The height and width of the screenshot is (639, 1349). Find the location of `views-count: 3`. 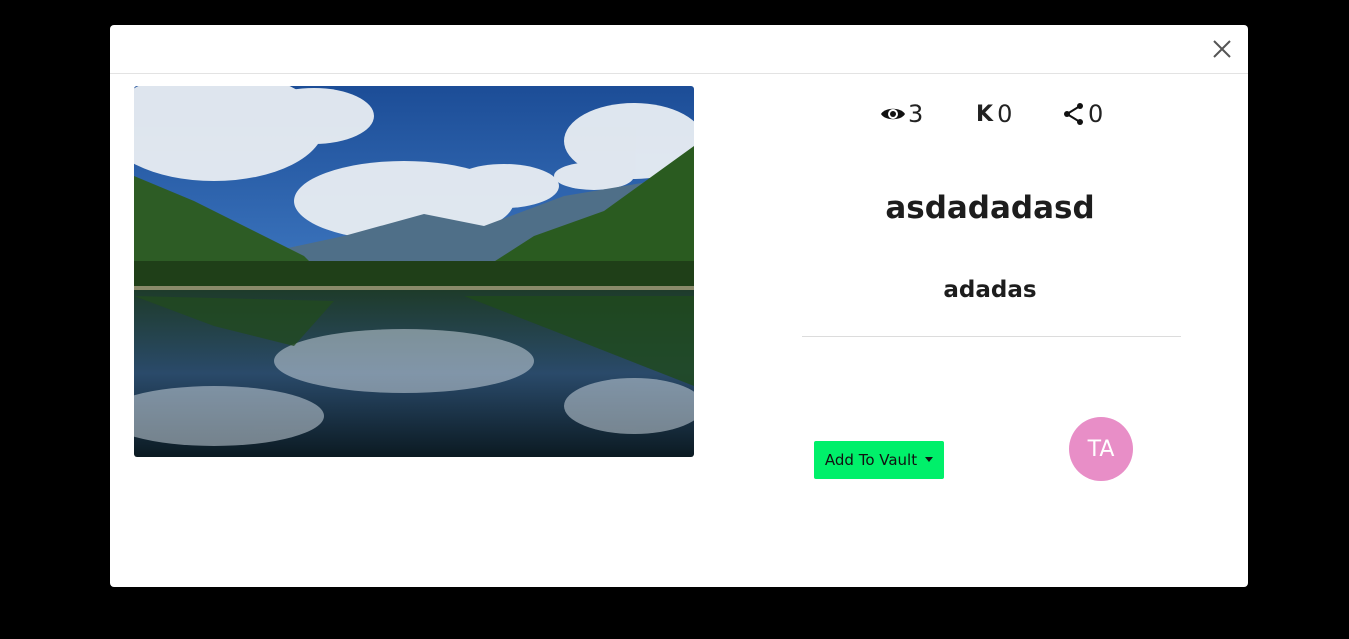

views-count: 3 is located at coordinates (916, 114).